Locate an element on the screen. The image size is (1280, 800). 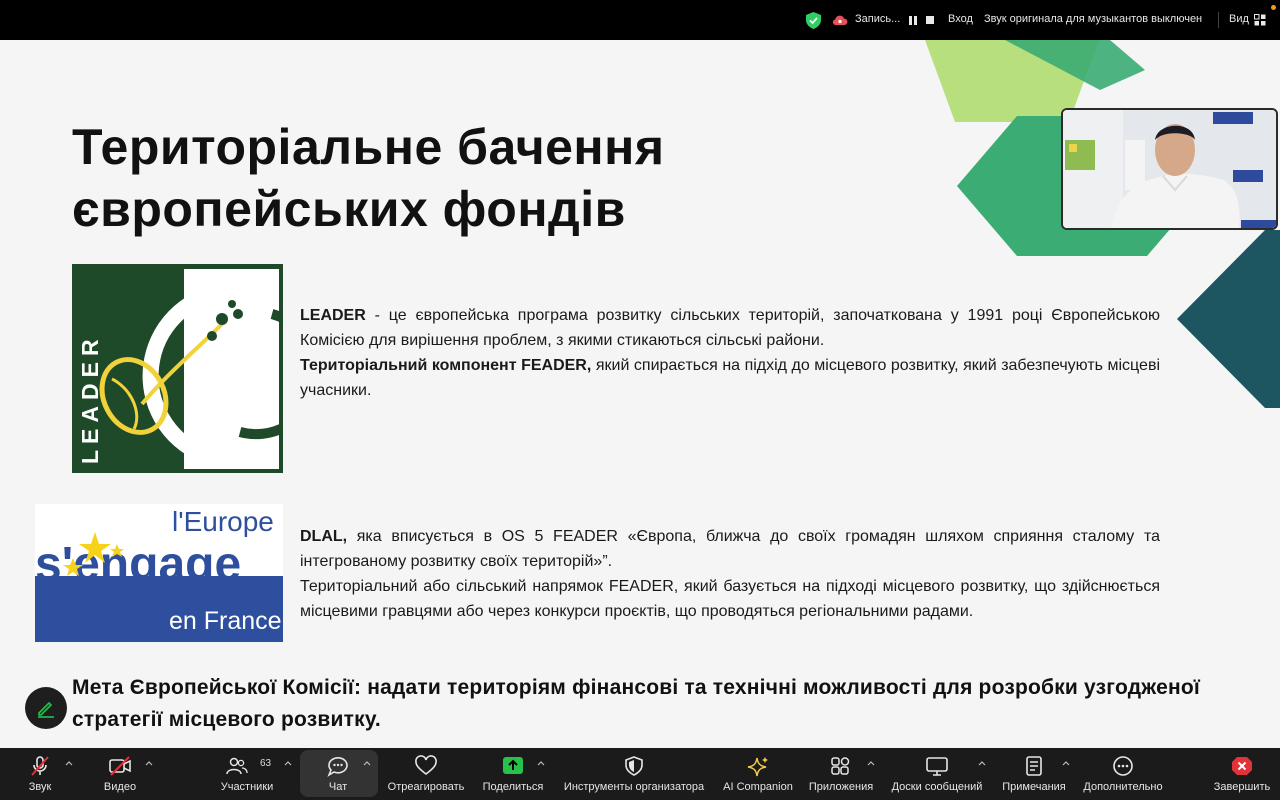
whiteboards-label: Доски сообщений is located at coordinates (937, 787).